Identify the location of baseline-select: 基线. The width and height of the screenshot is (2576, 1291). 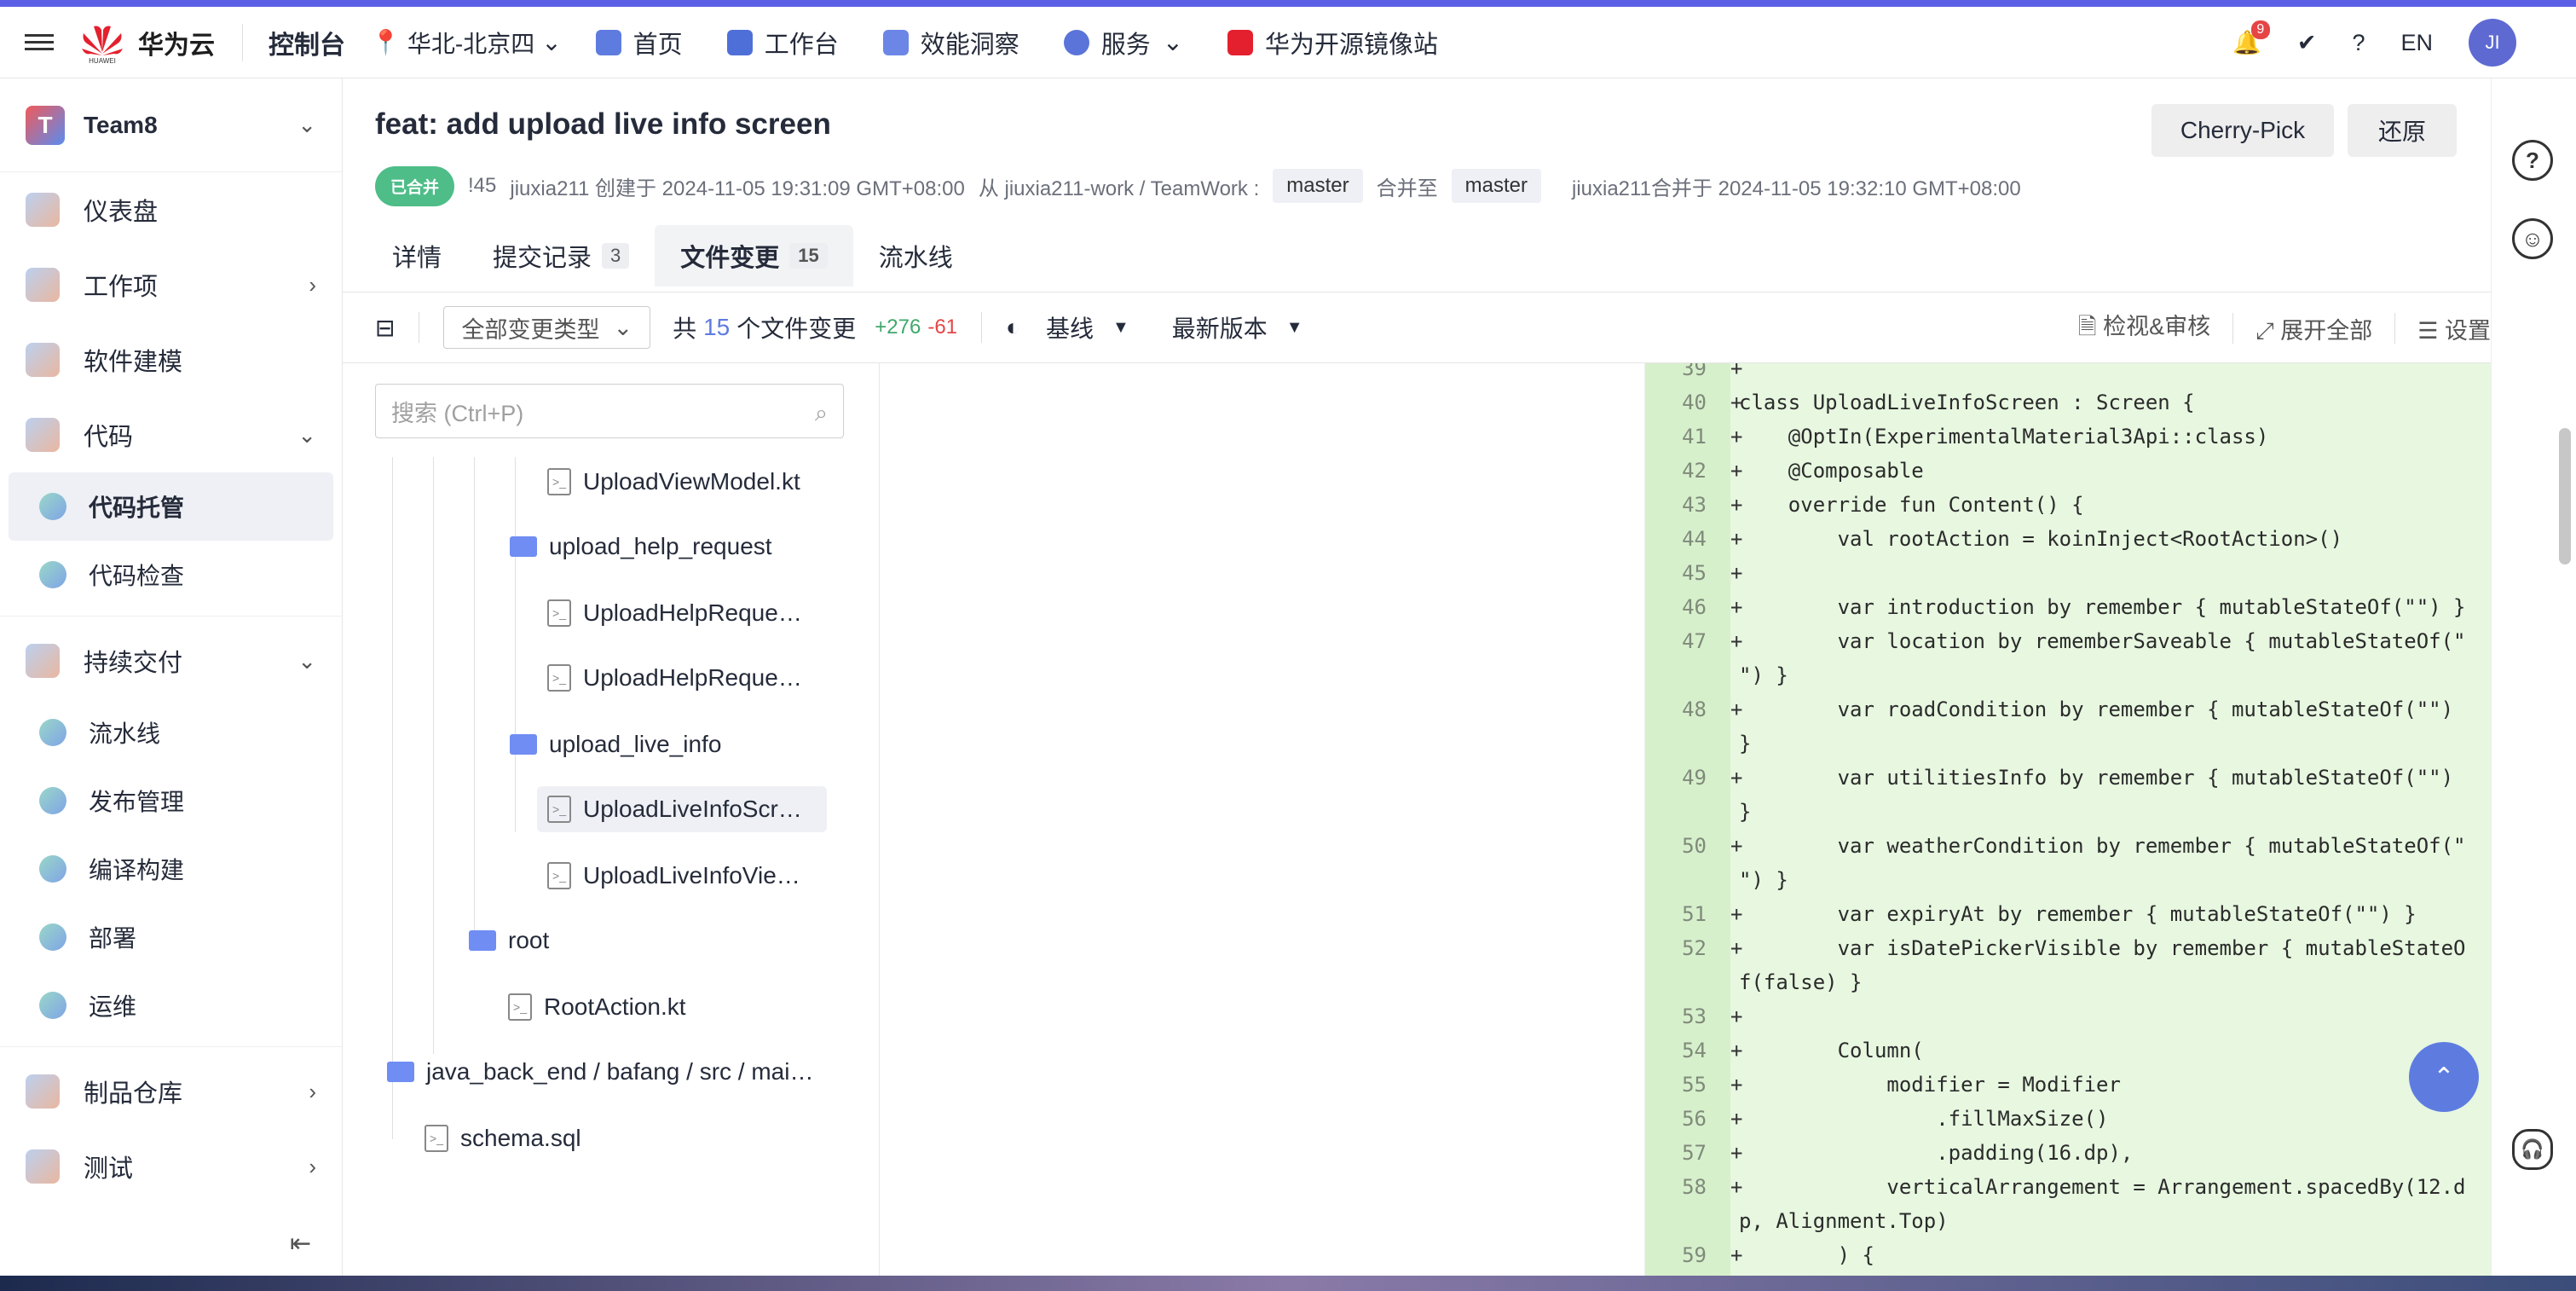
(1070, 327).